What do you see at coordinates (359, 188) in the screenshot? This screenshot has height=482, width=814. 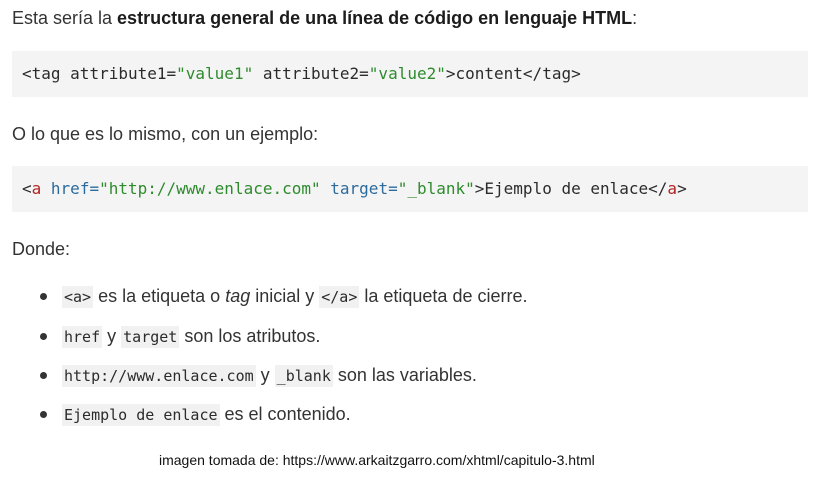 I see `code-target-attr: target=` at bounding box center [359, 188].